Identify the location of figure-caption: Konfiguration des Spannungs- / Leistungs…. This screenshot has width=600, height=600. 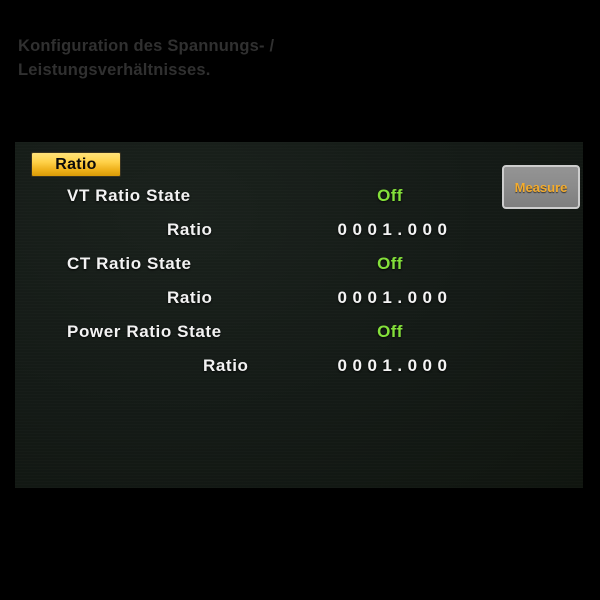
(146, 58).